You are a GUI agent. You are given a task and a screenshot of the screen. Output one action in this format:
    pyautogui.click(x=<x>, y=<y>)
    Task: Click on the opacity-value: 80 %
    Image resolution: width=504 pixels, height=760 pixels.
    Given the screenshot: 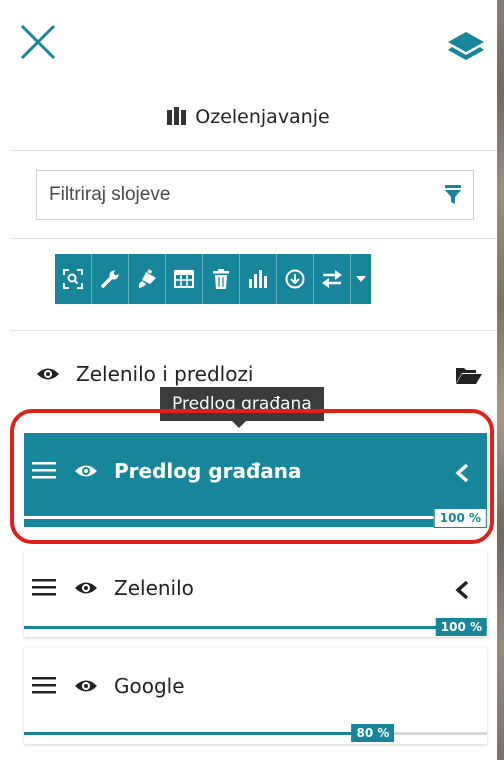 What is the action you would take?
    pyautogui.click(x=373, y=733)
    